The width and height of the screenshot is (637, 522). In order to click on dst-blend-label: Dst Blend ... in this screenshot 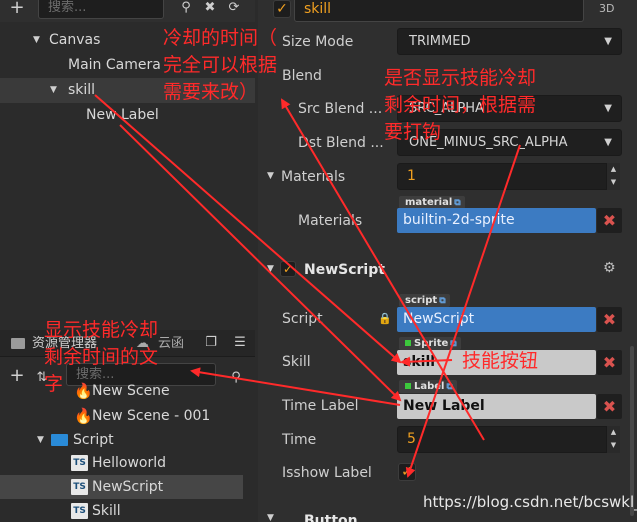, I will do `click(341, 143)`.